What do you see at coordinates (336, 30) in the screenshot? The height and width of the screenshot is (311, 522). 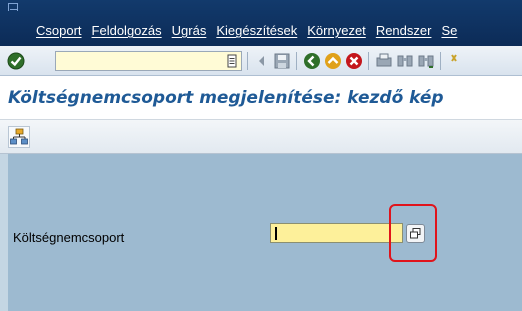 I see `menu-item-kornyezet: Környezet` at bounding box center [336, 30].